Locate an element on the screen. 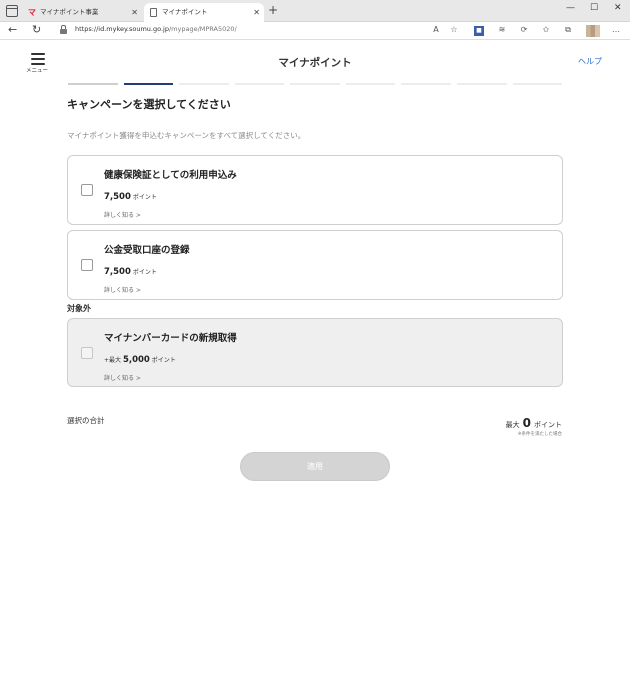 The height and width of the screenshot is (695, 630). total-value: 0 is located at coordinates (526, 423).